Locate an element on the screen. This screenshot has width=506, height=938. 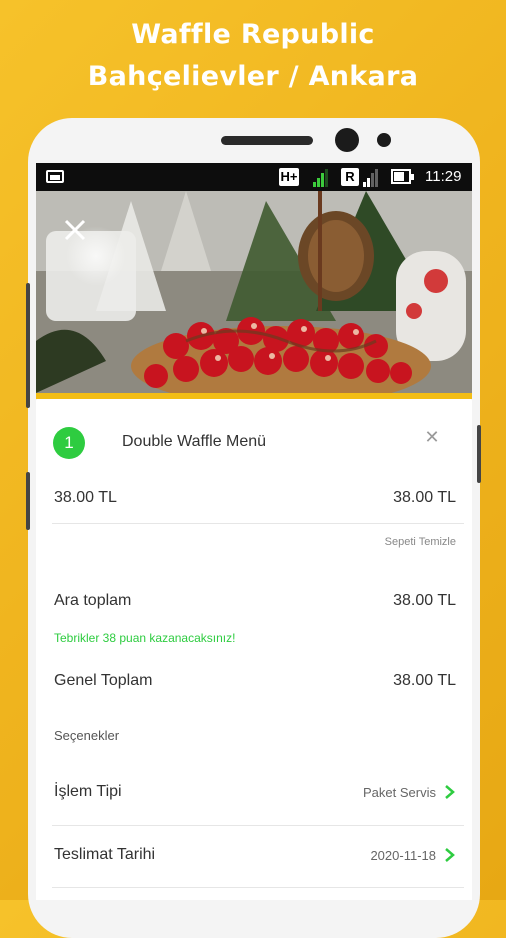
phone-power-button is located at coordinates (479, 454).